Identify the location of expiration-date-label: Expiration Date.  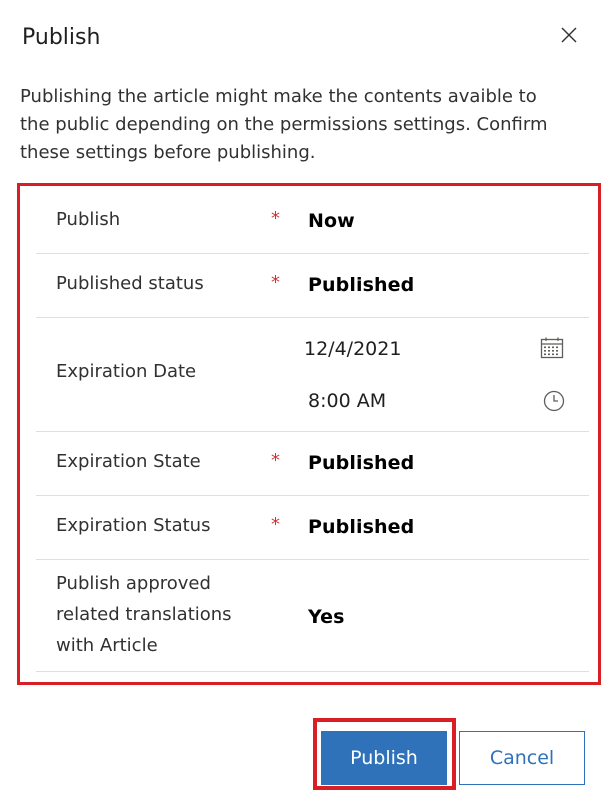
(126, 371).